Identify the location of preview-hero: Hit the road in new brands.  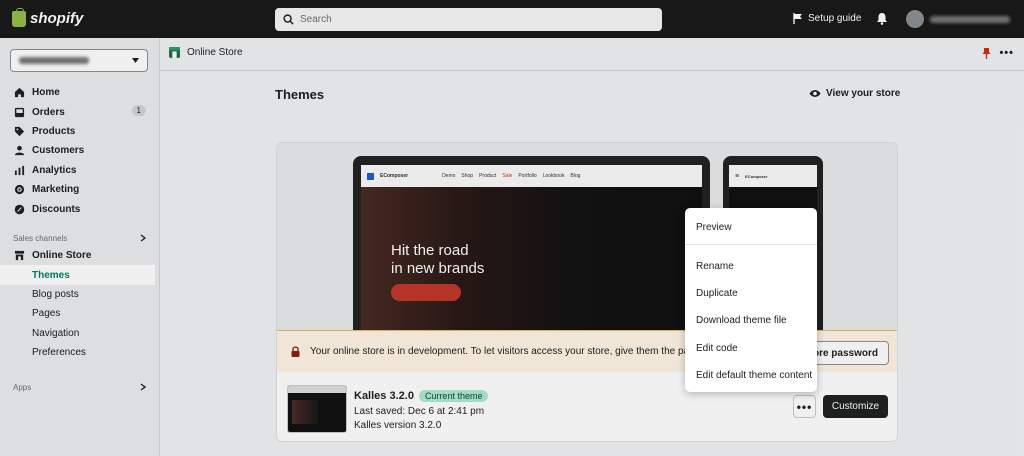
(531, 259).